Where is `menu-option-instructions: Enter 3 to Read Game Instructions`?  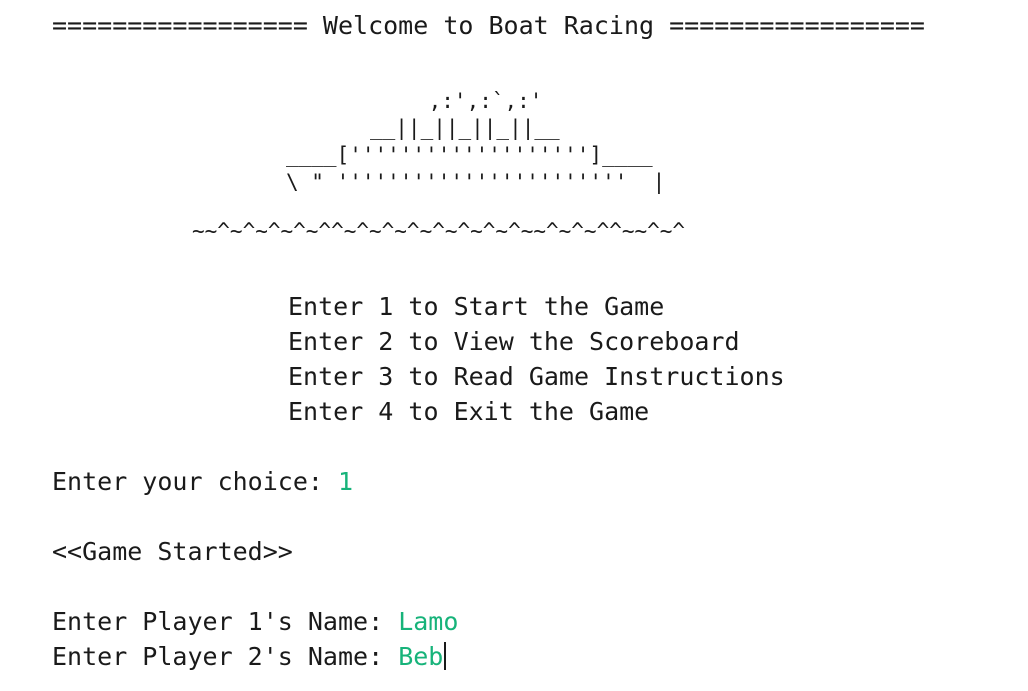
menu-option-instructions: Enter 3 to Read Game Instructions is located at coordinates (536, 376).